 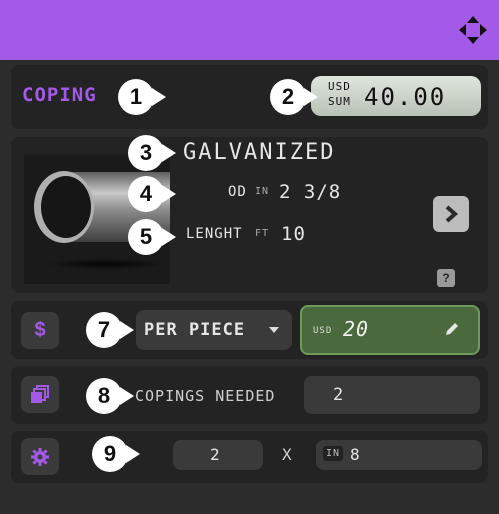 I want to click on od-unit: IN, so click(x=262, y=191).